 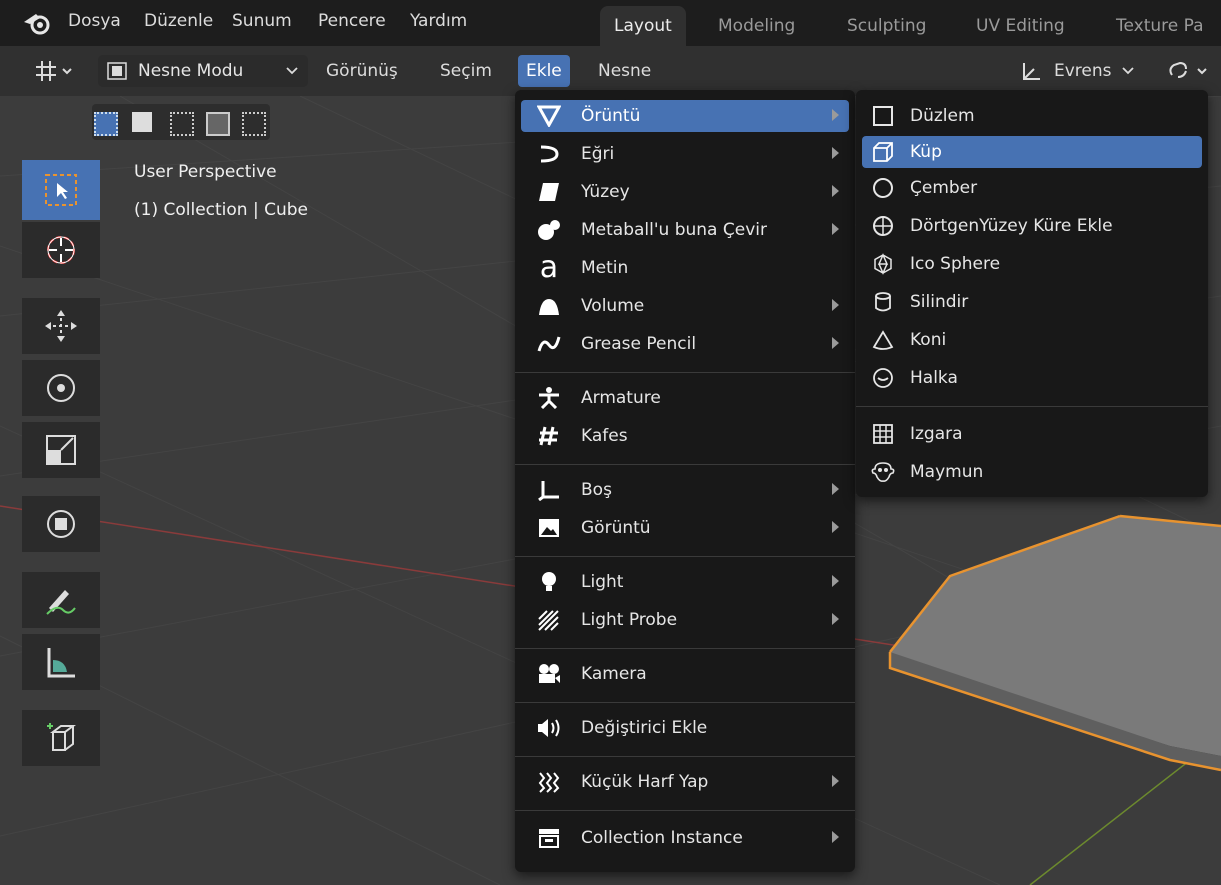 I want to click on menu-item-label: Küp, so click(x=926, y=152).